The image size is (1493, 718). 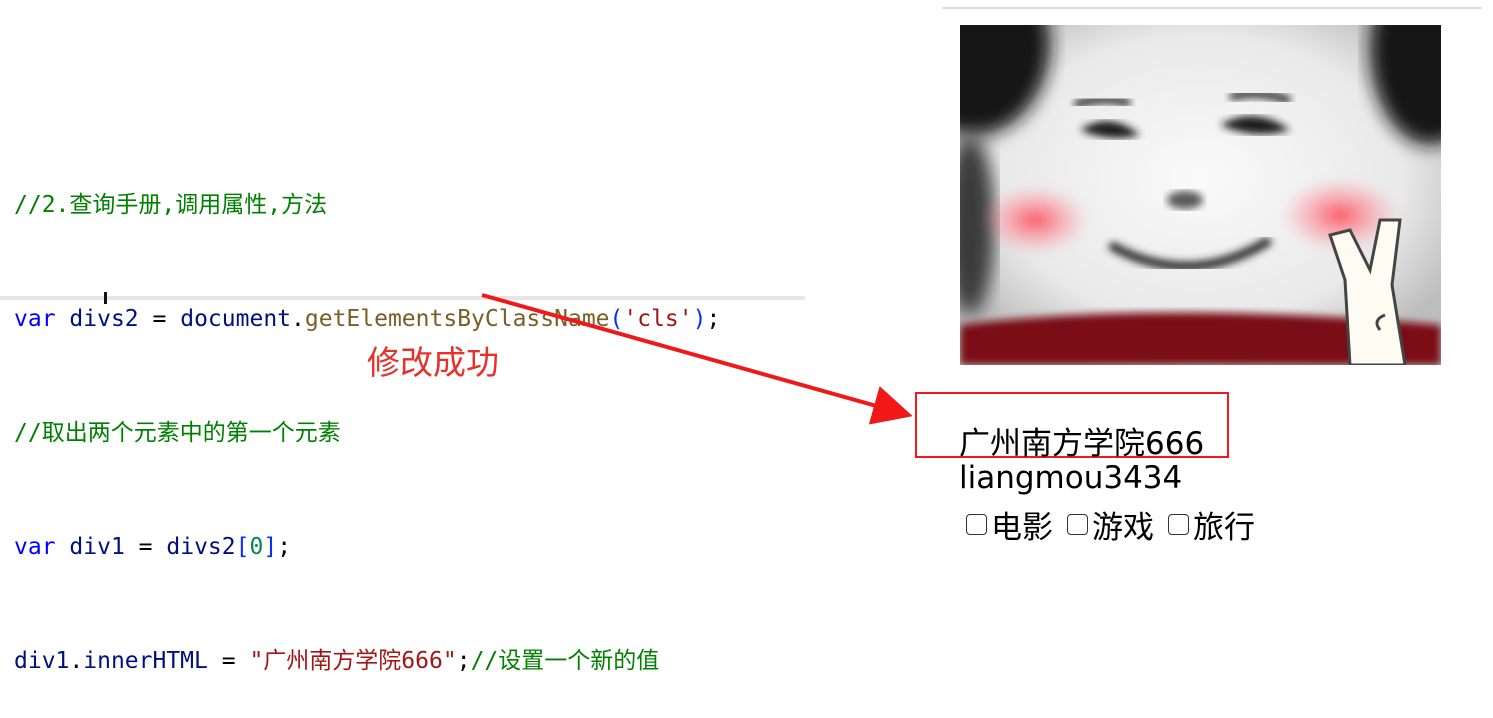 What do you see at coordinates (1212, 8) in the screenshot?
I see `preview-divider` at bounding box center [1212, 8].